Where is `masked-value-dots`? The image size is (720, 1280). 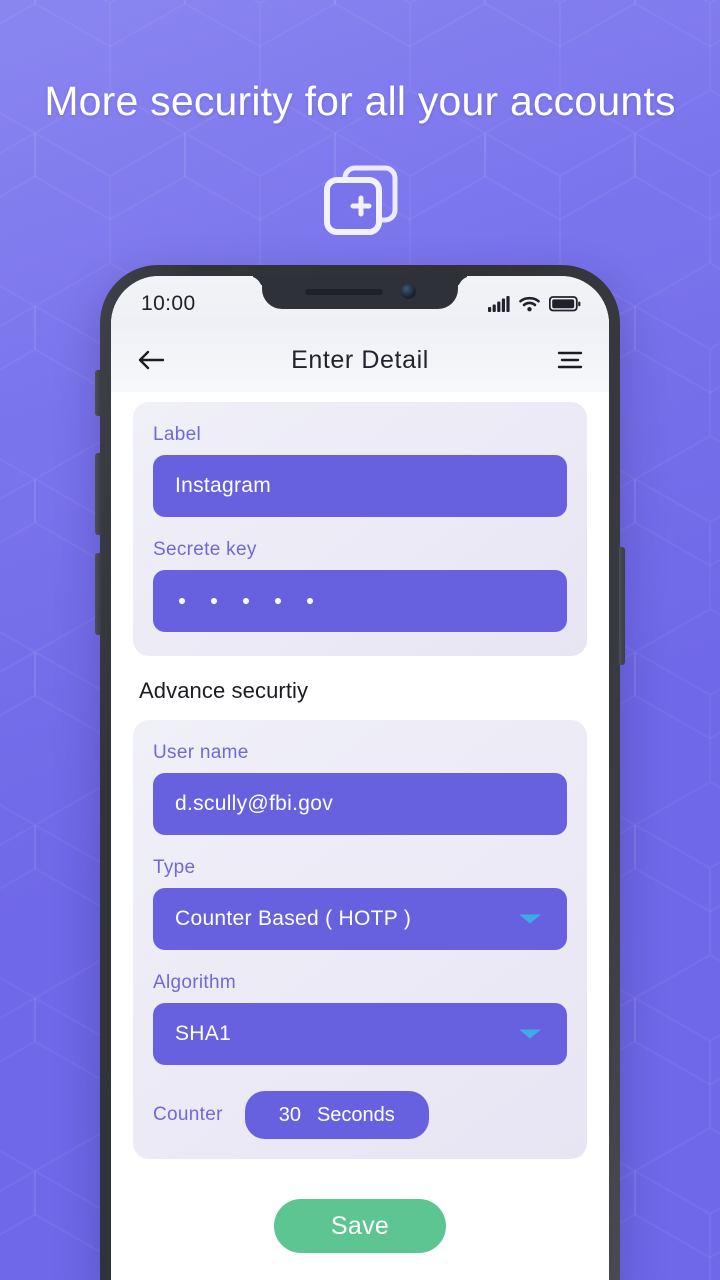 masked-value-dots is located at coordinates (244, 601).